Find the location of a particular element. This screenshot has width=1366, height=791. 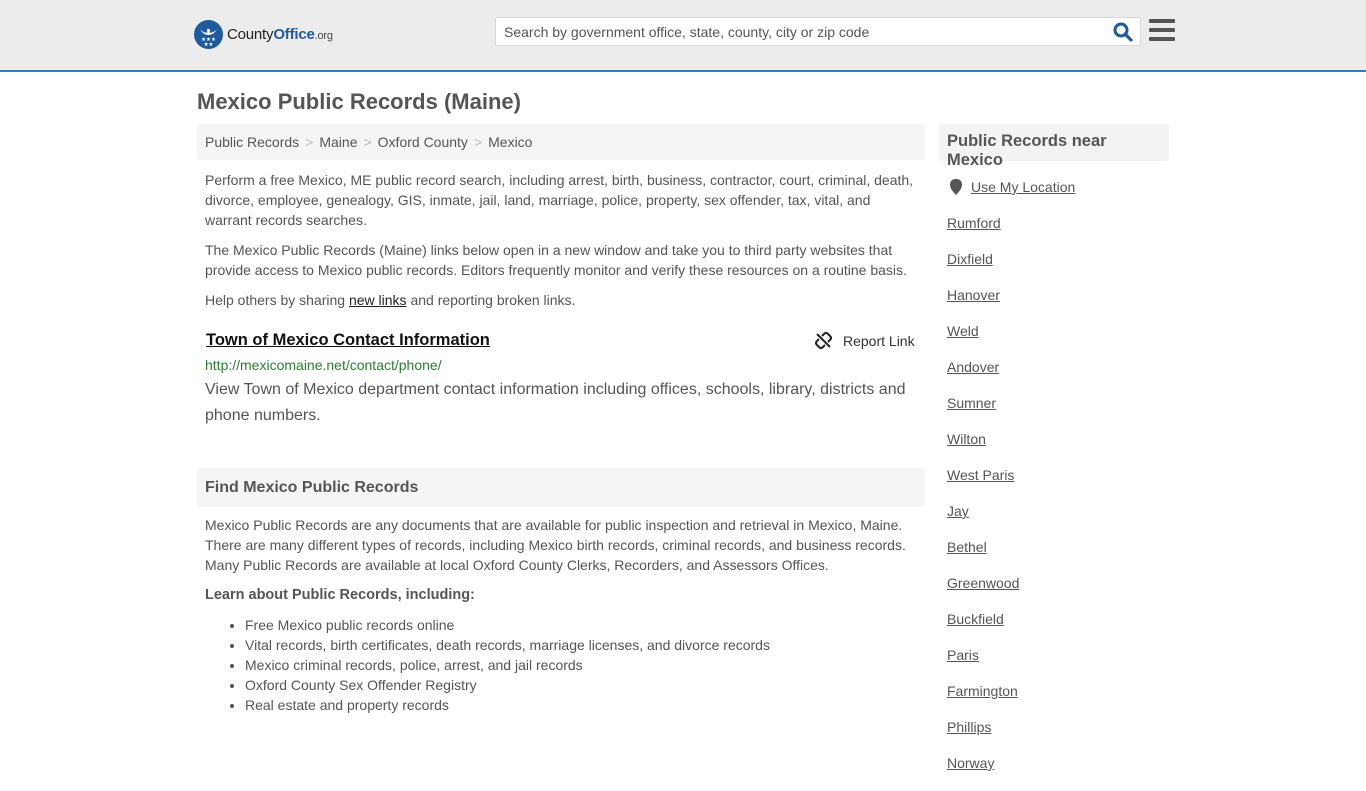

list-item: Rumford is located at coordinates (983, 233).